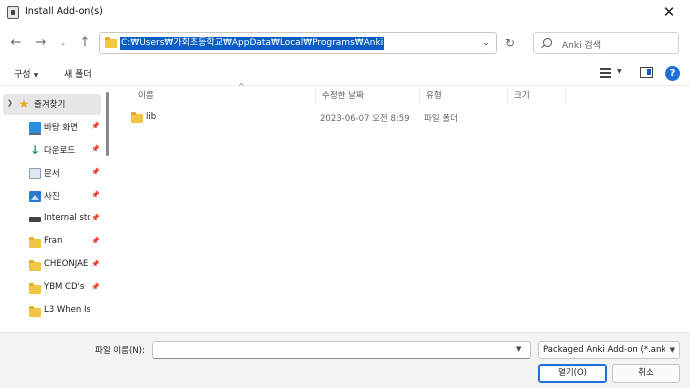 The image size is (690, 388). What do you see at coordinates (669, 12) in the screenshot?
I see `close-button: ✕` at bounding box center [669, 12].